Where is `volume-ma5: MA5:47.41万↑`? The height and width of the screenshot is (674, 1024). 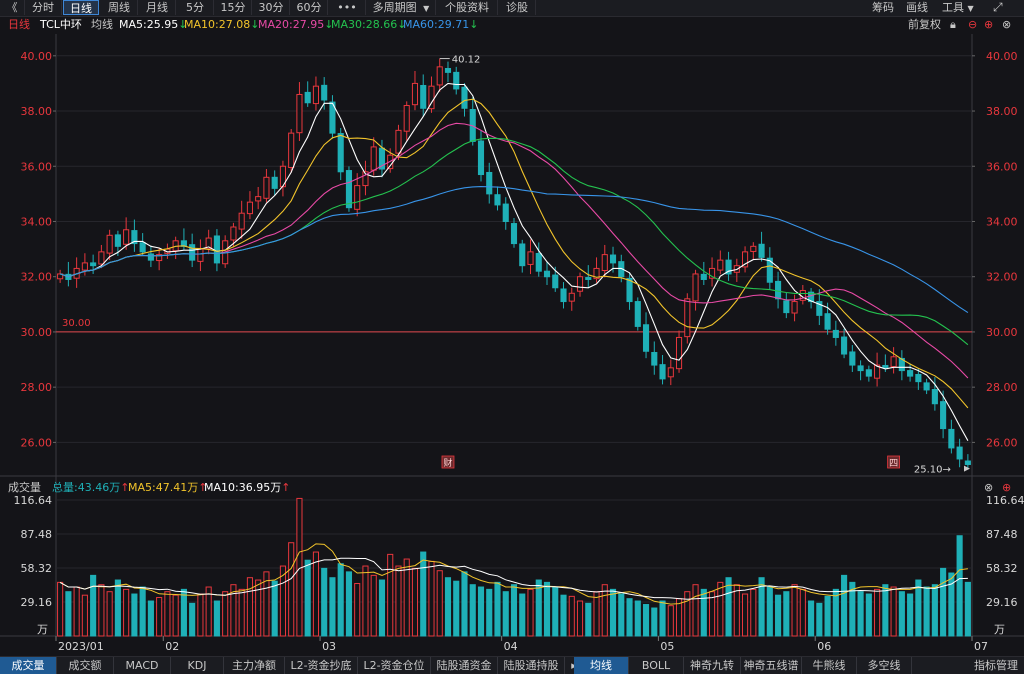
volume-ma5: MA5:47.41万↑ is located at coordinates (167, 488).